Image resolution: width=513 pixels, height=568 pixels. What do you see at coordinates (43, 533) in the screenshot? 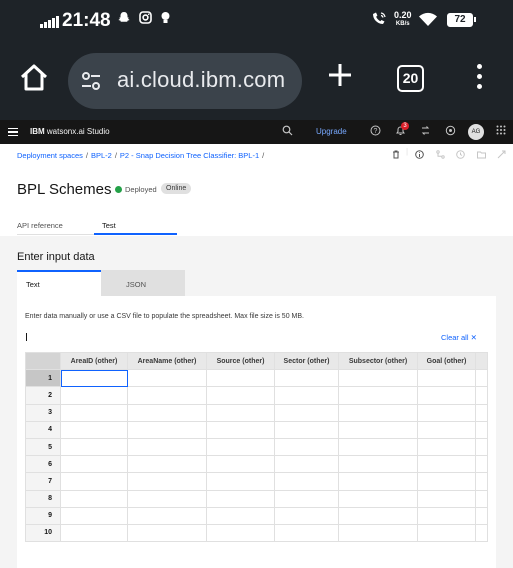
I see `row-number: 10` at bounding box center [43, 533].